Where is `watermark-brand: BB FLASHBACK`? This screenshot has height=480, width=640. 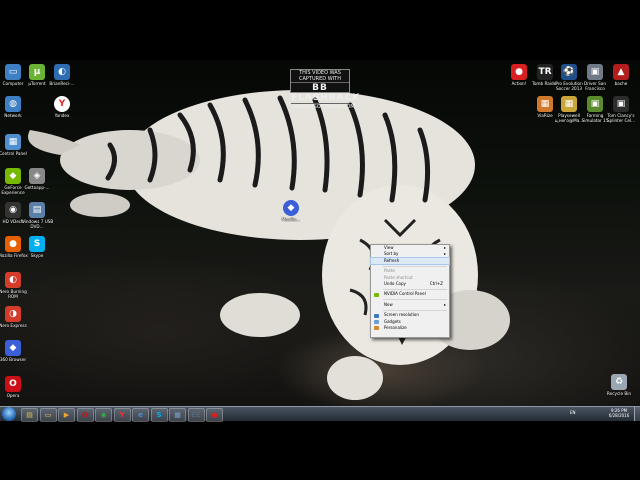
watermark-brand: BB FLASHBACK is located at coordinates (326, 93).